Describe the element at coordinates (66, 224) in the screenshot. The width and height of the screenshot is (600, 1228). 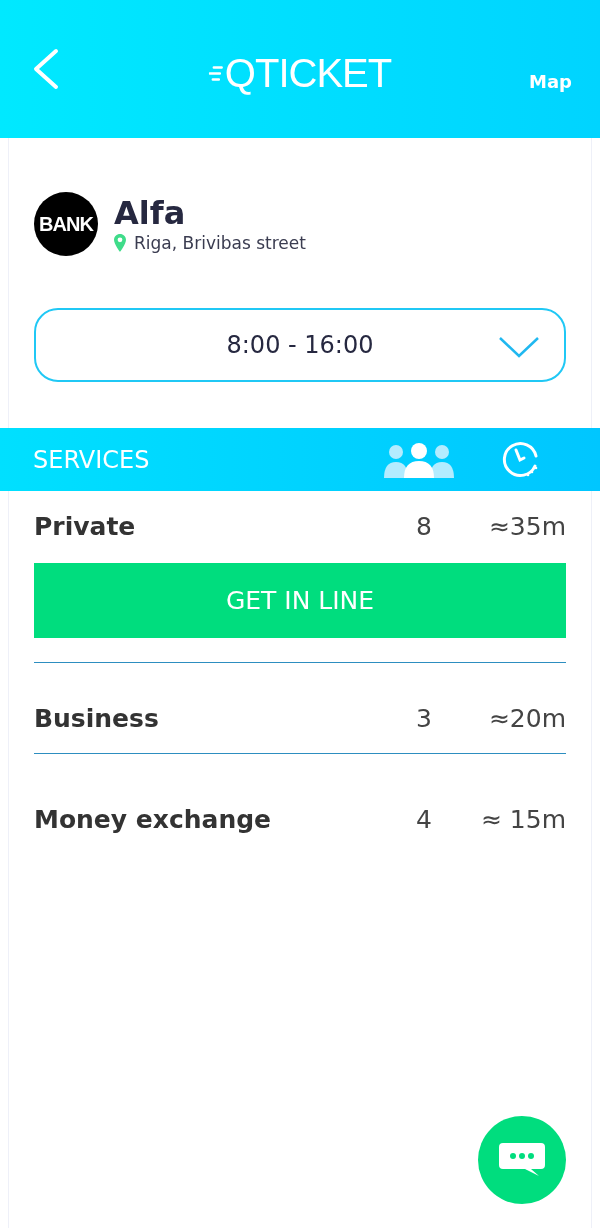
I see `bank-logo: BANK` at that location.